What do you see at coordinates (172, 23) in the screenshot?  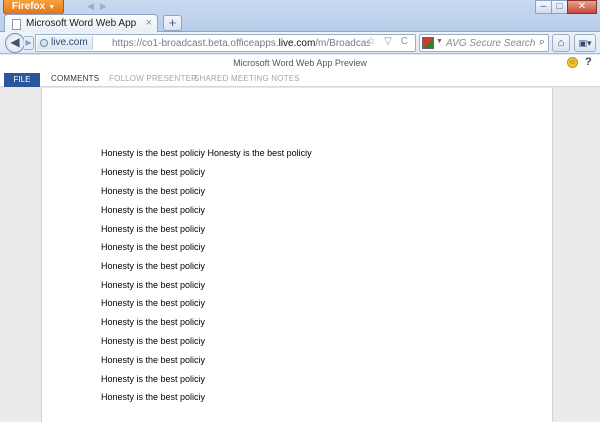 I see `new-tab-button: +` at bounding box center [172, 23].